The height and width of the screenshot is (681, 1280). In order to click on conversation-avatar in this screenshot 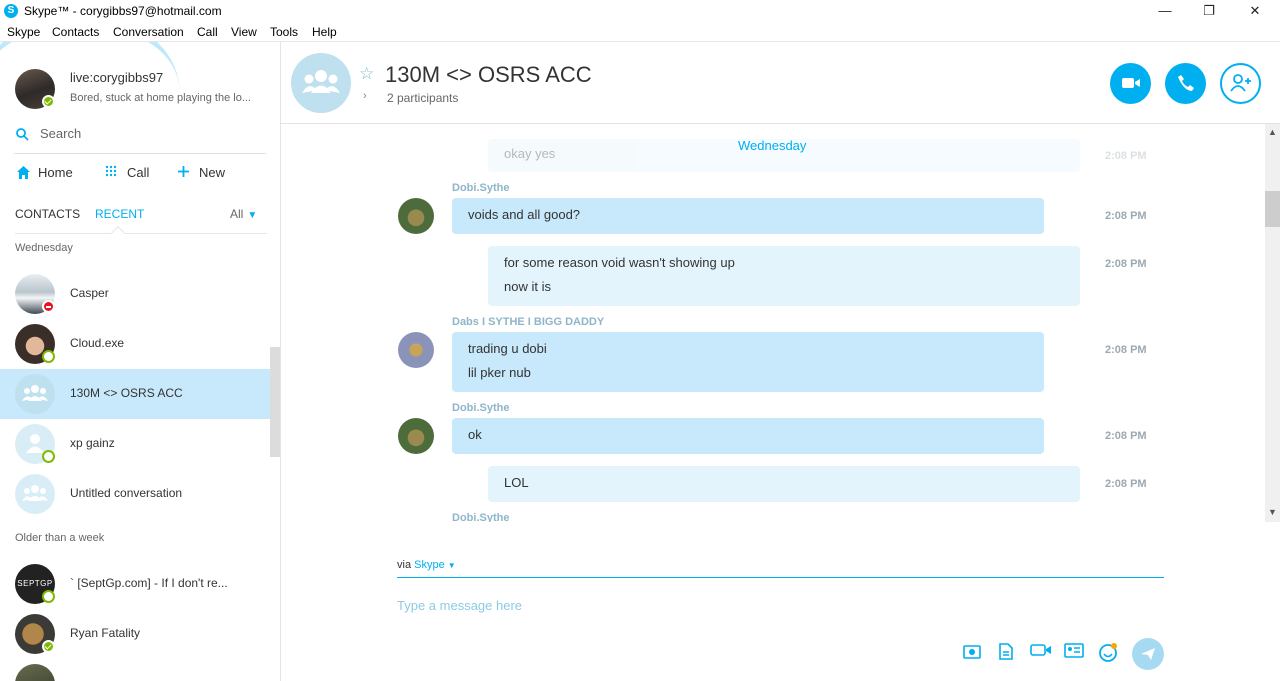, I will do `click(321, 83)`.